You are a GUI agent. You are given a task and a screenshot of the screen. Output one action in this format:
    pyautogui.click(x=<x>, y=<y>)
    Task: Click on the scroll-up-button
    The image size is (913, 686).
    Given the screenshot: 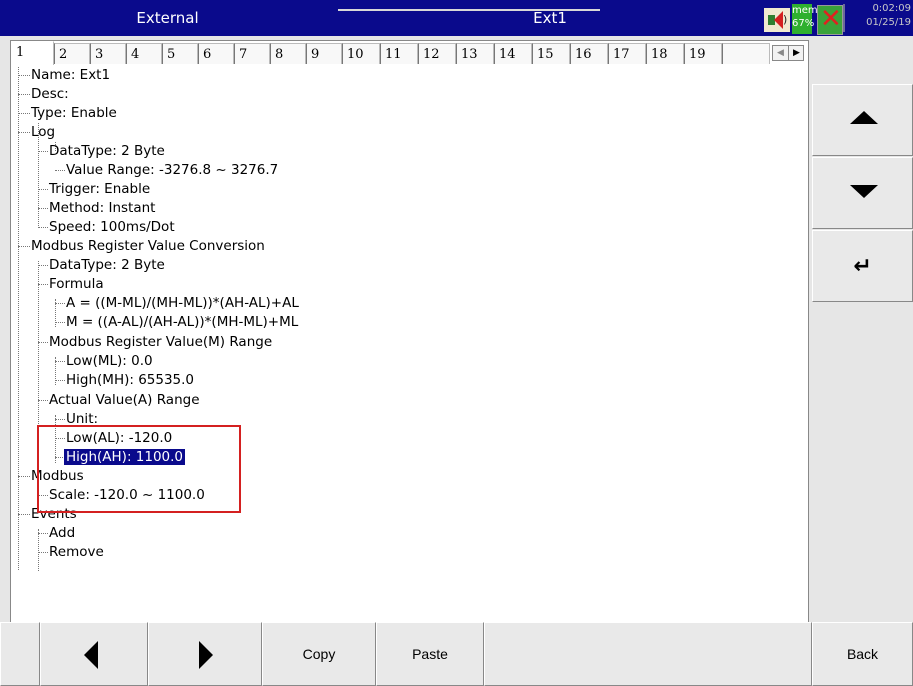 What is the action you would take?
    pyautogui.click(x=862, y=120)
    